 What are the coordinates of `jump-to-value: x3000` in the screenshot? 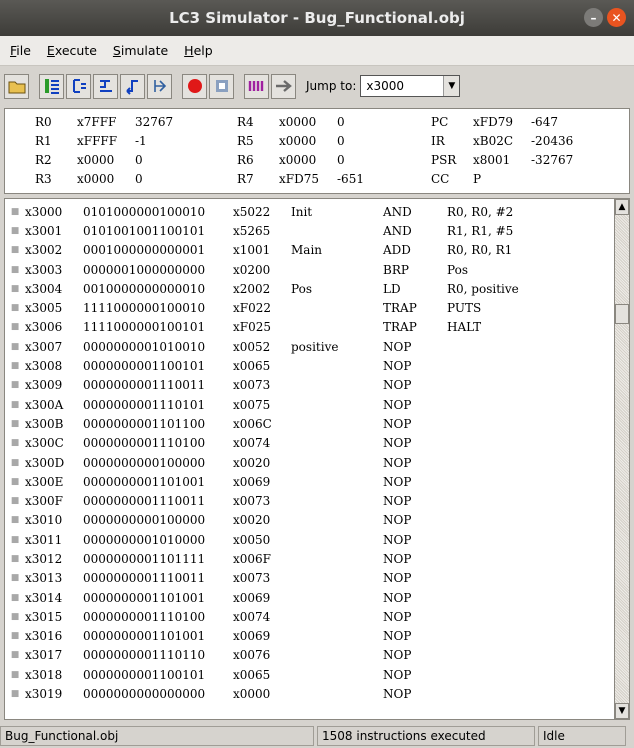 It's located at (402, 86).